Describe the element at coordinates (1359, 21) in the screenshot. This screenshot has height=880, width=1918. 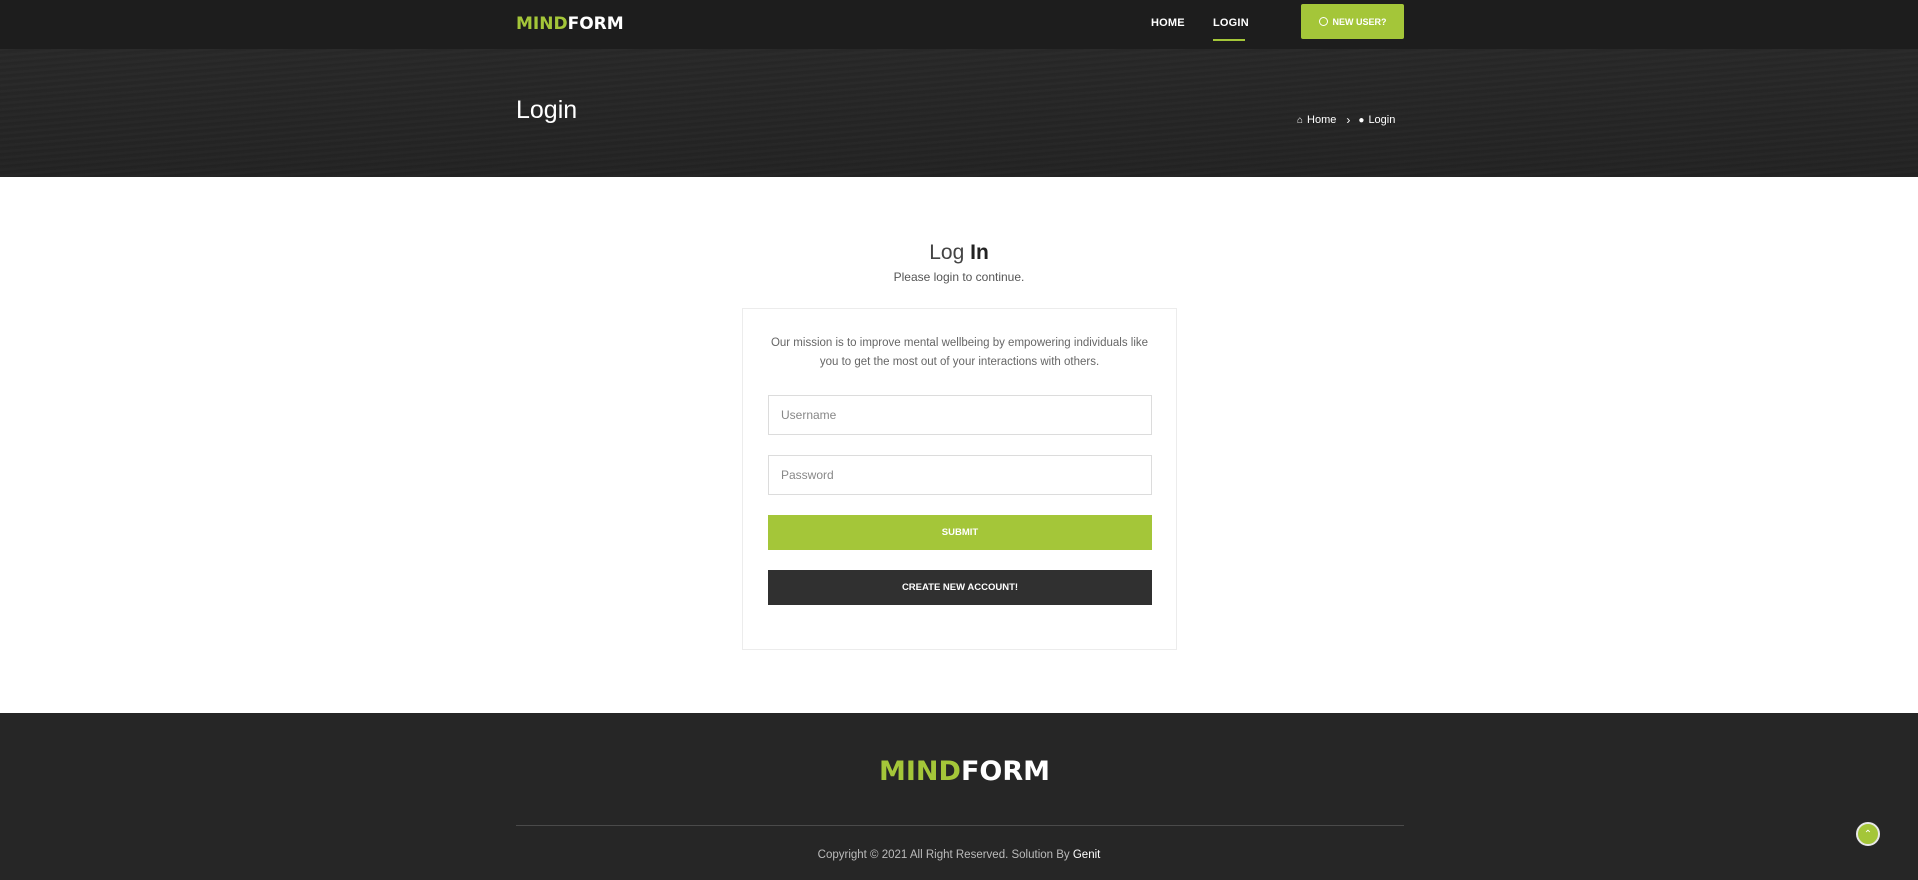
I see `new-user-label: NEW USER?` at that location.